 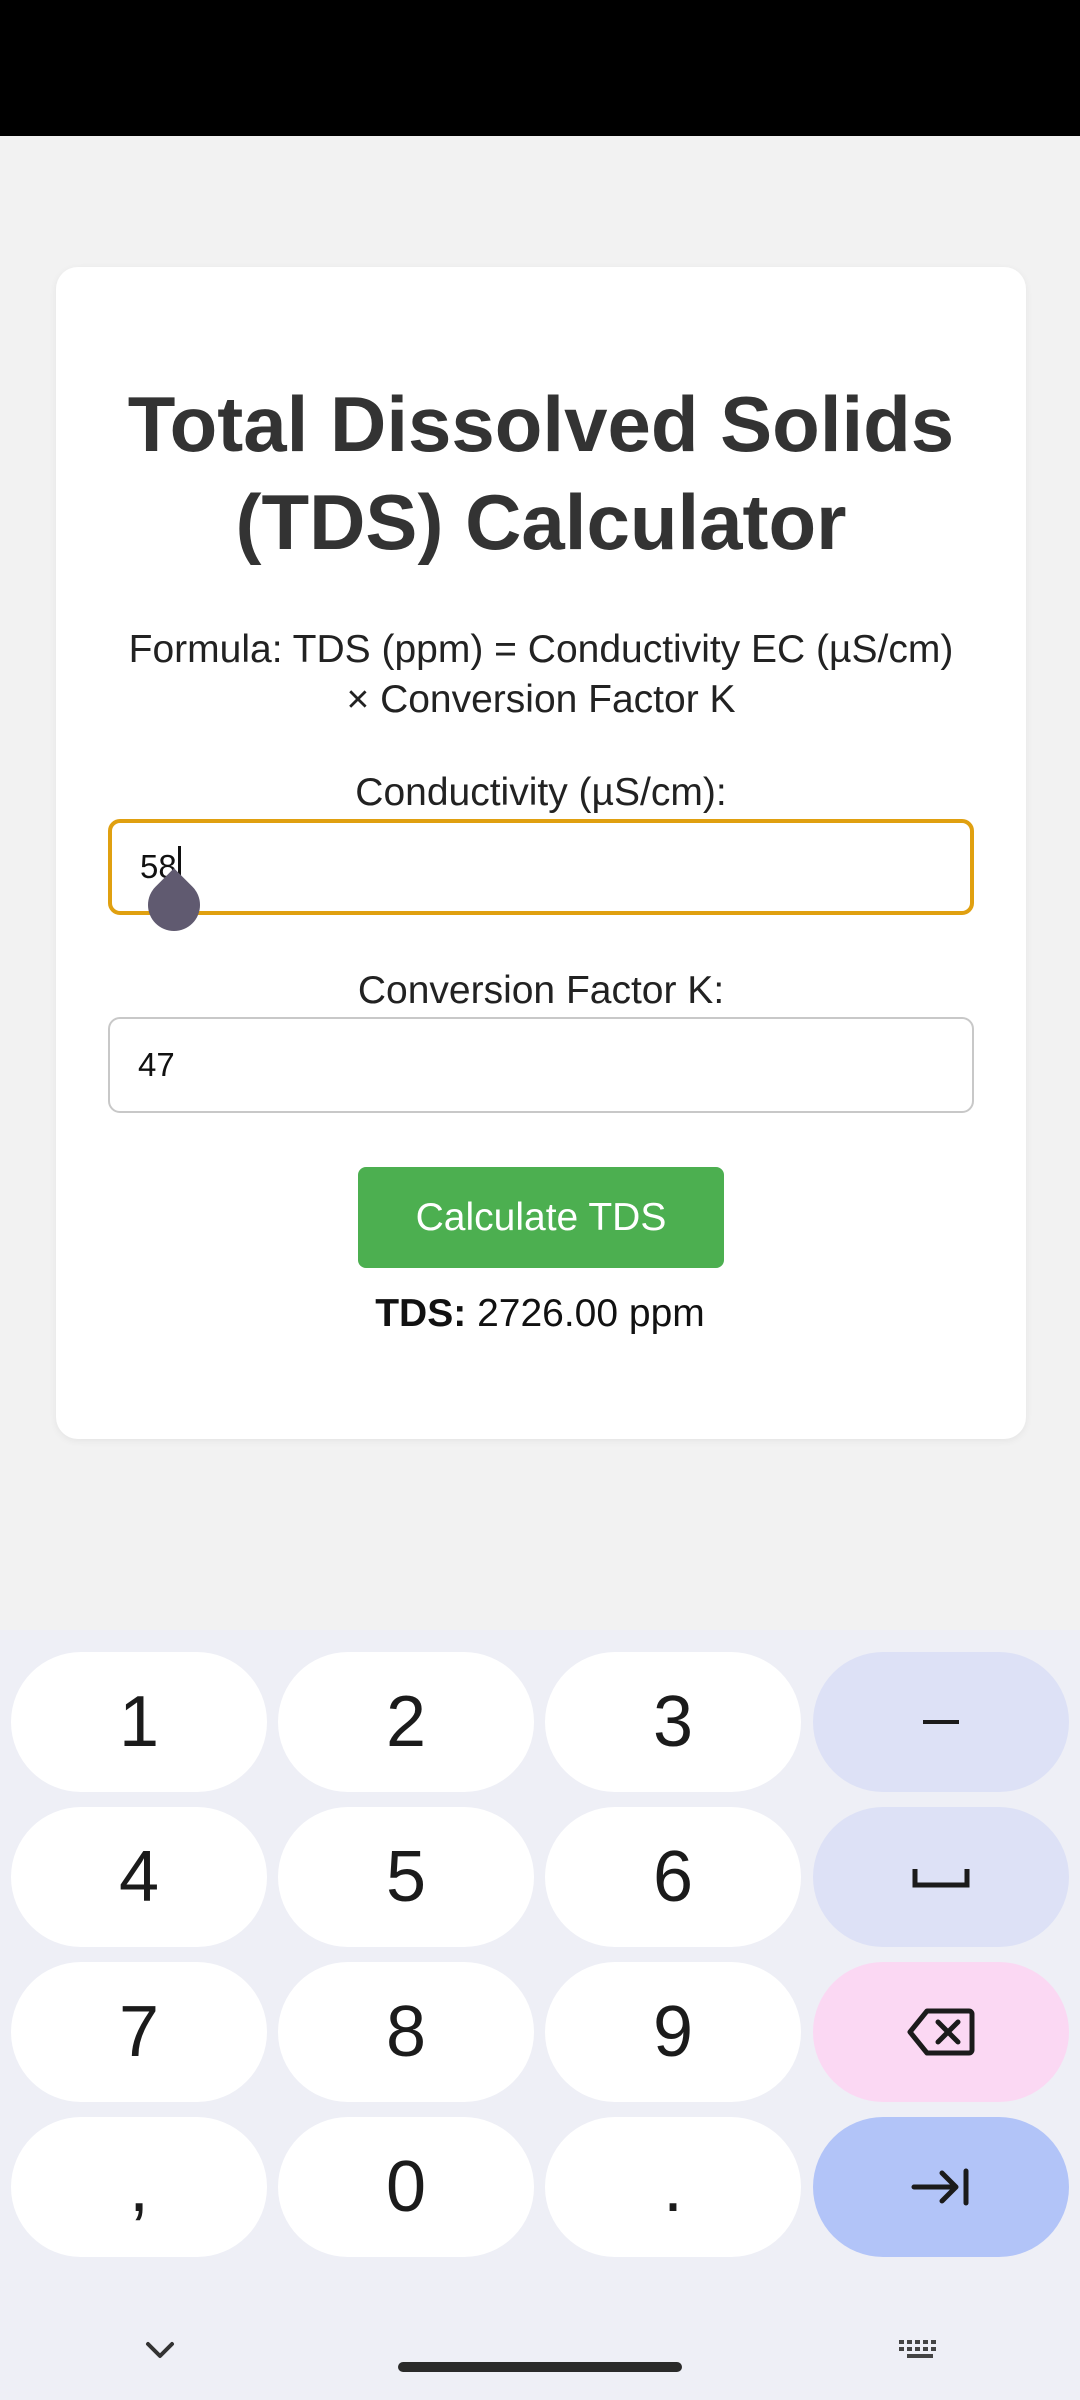 I want to click on key-6: 6, so click(x=673, y=1877).